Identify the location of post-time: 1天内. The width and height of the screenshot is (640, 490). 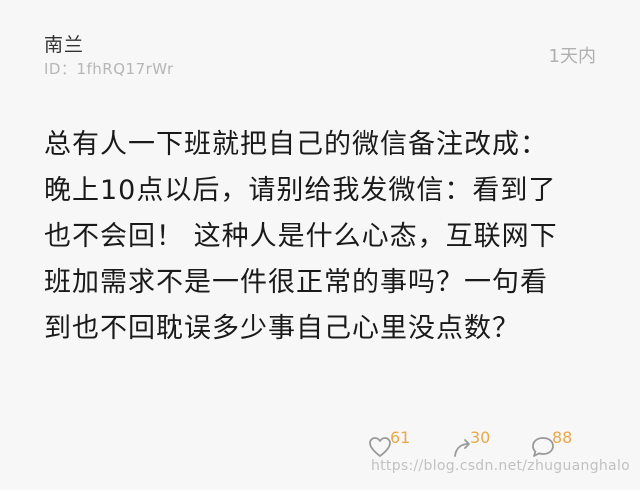
(572, 56).